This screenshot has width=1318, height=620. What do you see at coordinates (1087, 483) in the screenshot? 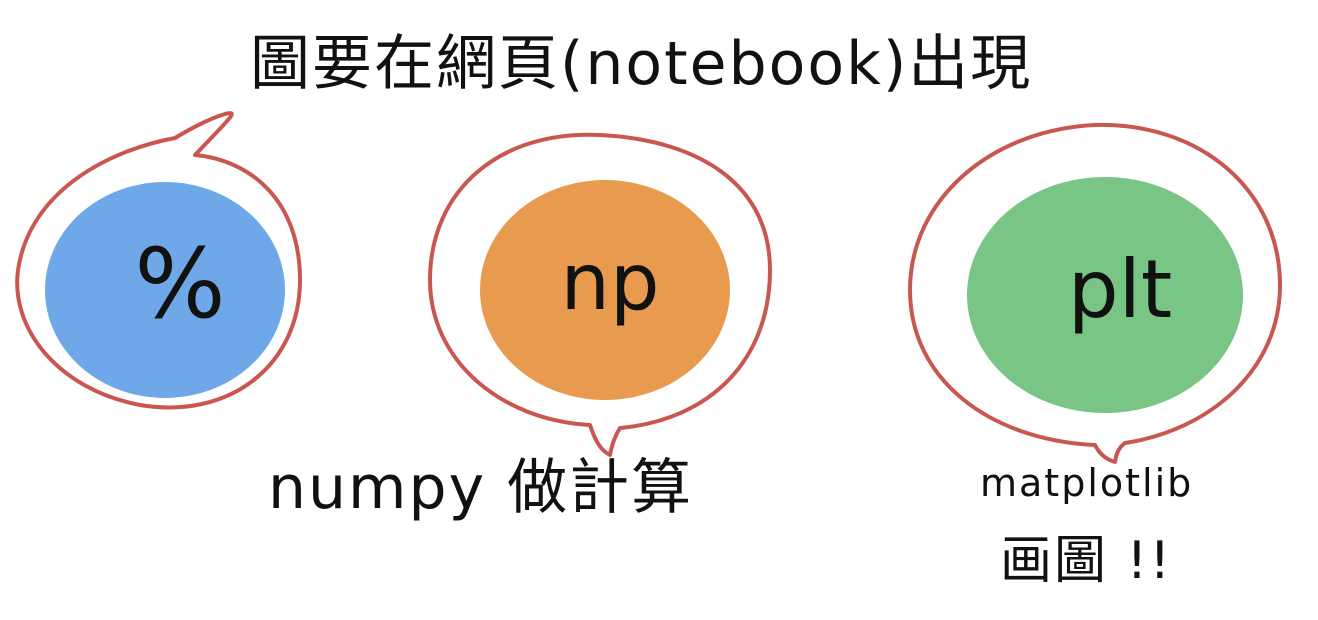
I see `matplotlib-caption-line1: matplotlib` at bounding box center [1087, 483].